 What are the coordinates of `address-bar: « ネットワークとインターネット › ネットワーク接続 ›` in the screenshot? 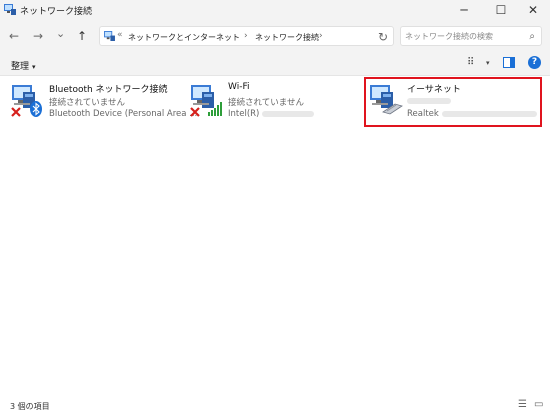 It's located at (246, 36).